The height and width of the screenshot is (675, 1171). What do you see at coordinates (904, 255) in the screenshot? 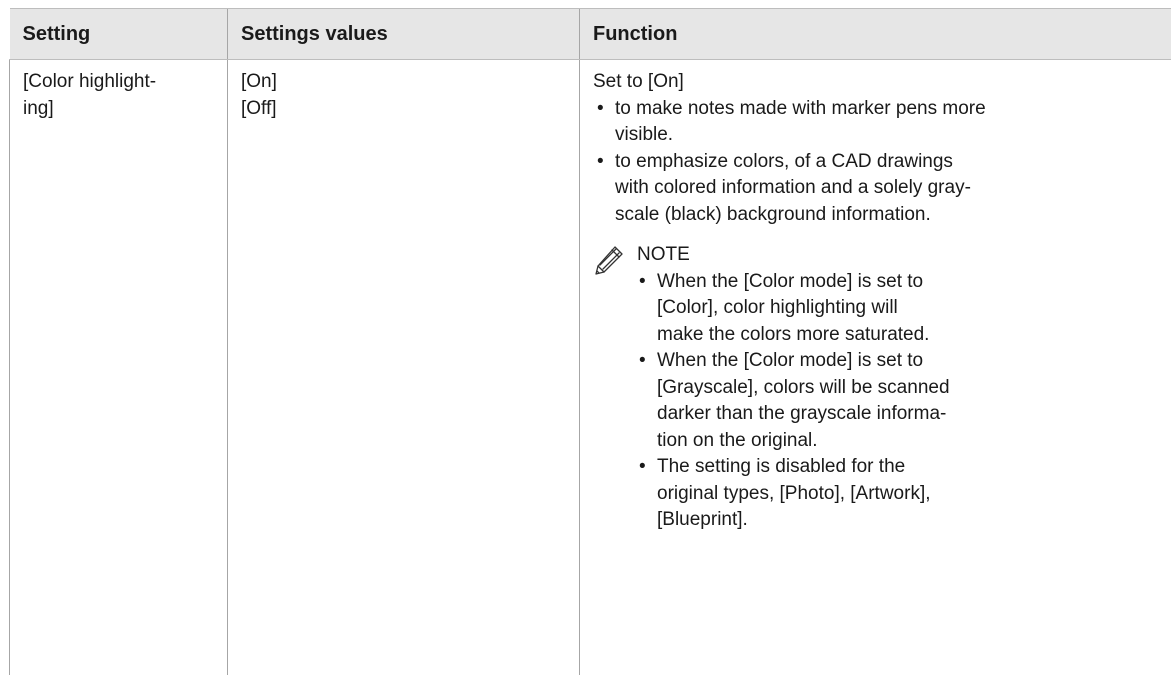
I see `note-title: NOTE` at bounding box center [904, 255].